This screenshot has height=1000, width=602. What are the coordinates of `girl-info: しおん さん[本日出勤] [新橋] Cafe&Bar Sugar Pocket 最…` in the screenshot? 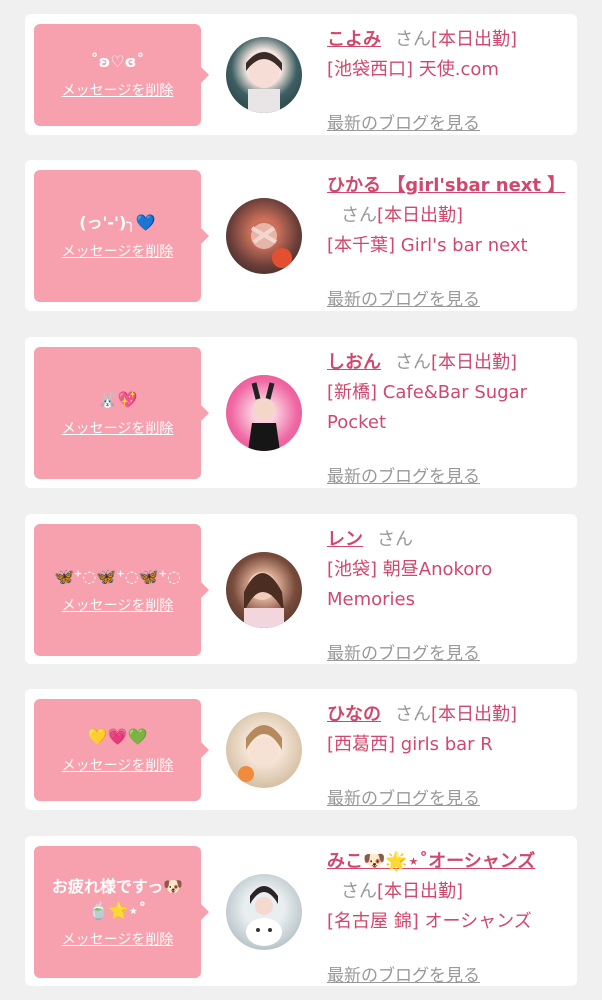 It's located at (447, 417).